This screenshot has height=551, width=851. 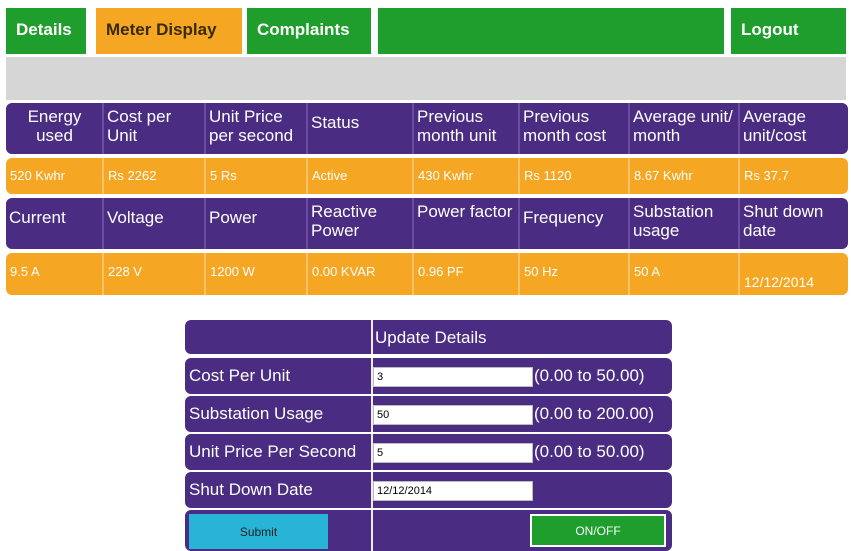 I want to click on header-cost-per-unit: Cost per Unit, so click(x=155, y=128).